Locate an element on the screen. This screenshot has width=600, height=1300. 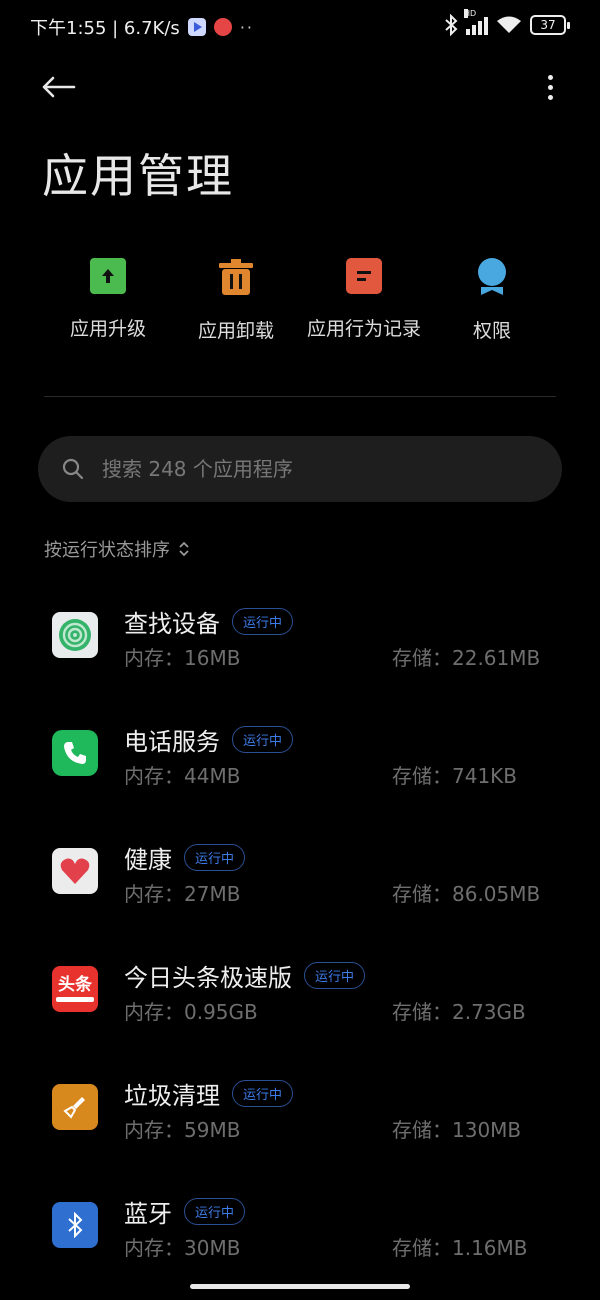
app-storage: 存储：86.05MB is located at coordinates (466, 894).